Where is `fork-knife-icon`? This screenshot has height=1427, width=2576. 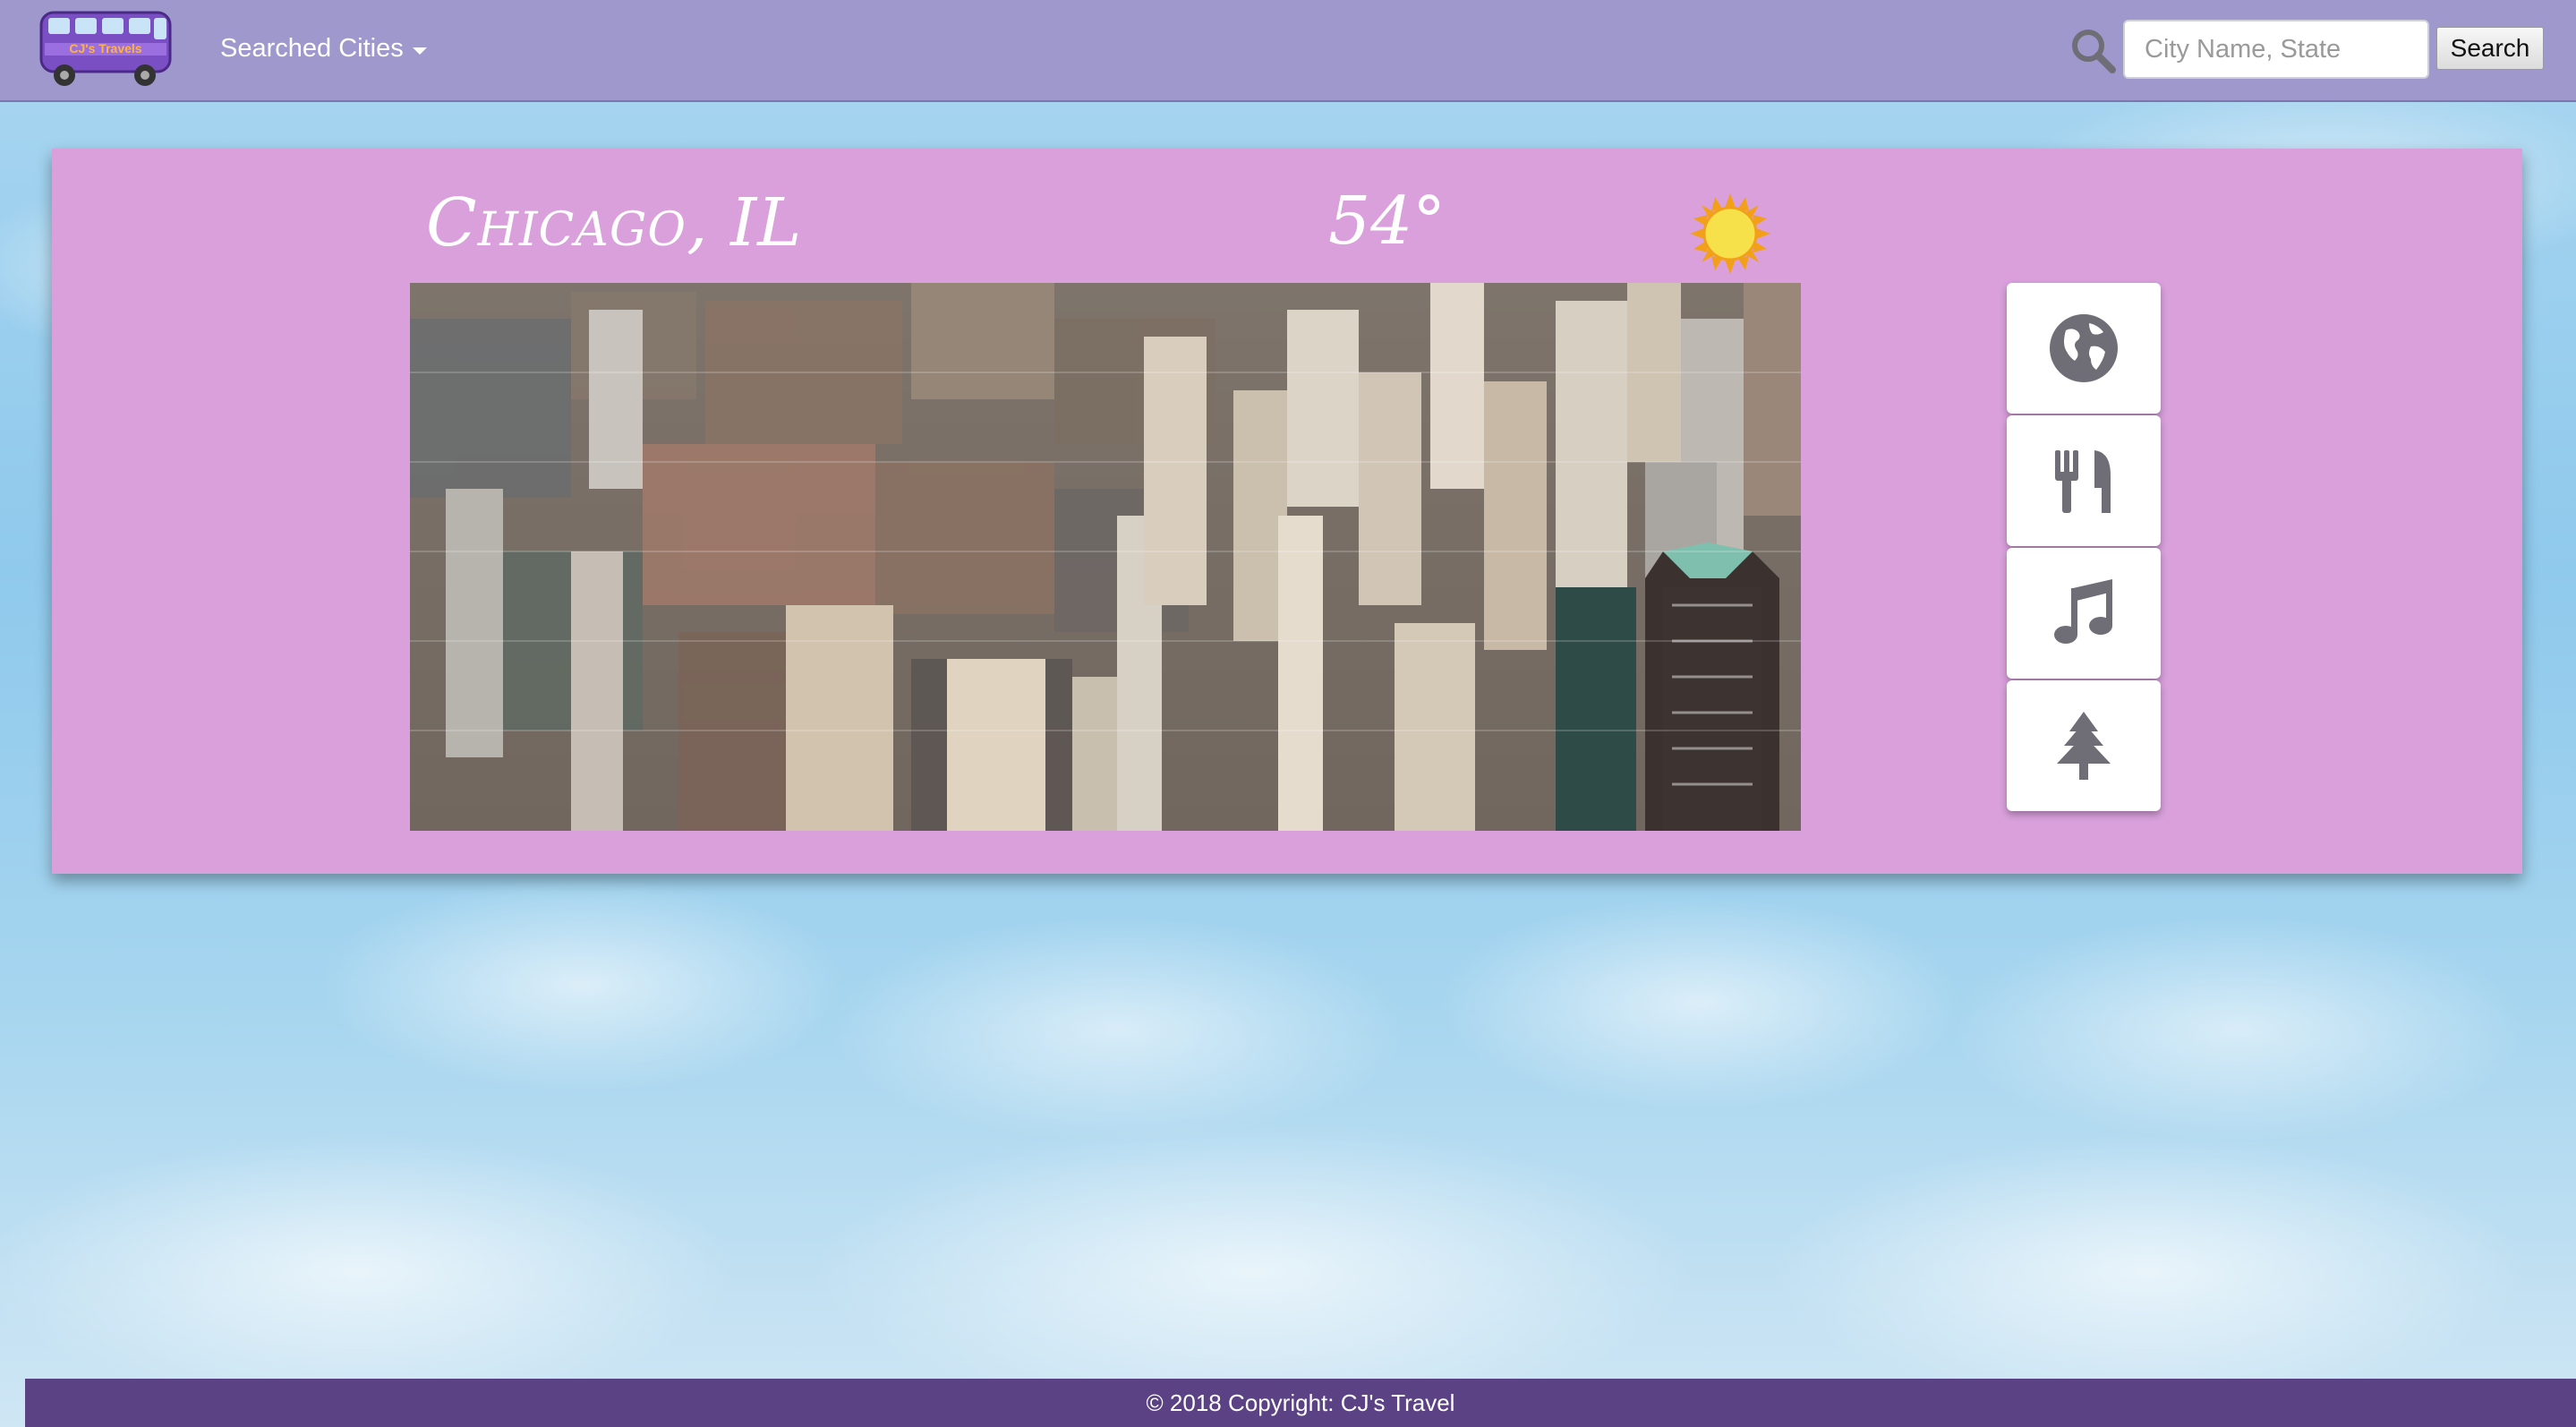
fork-knife-icon is located at coordinates (2083, 482).